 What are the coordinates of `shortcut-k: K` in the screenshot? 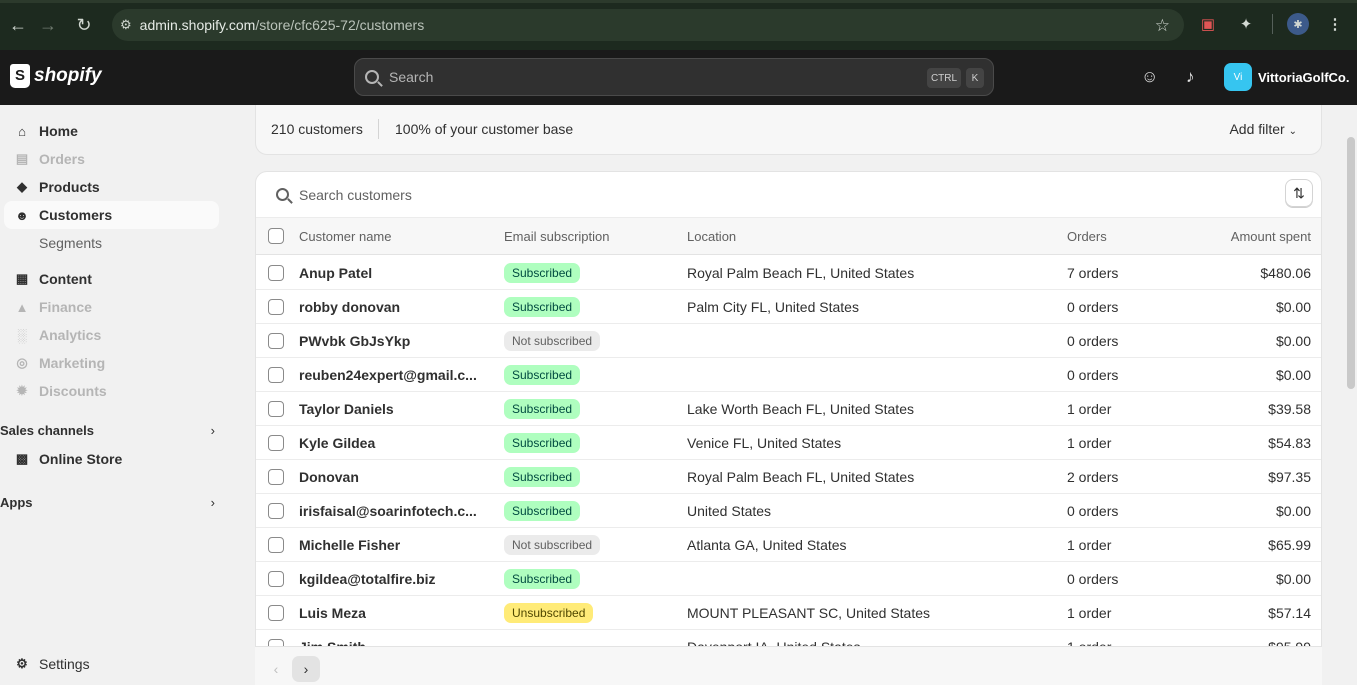 It's located at (975, 78).